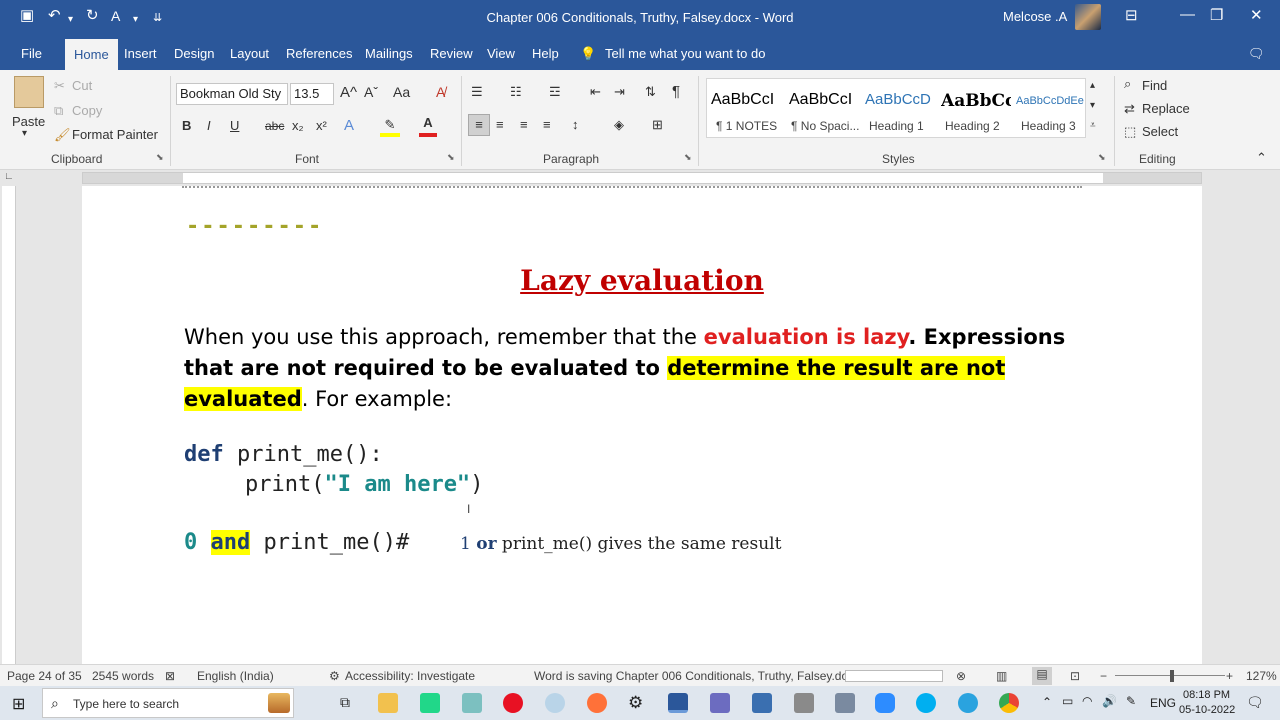 This screenshot has width=1280, height=720. What do you see at coordinates (234, 125) in the screenshot?
I see `underline-button: U` at bounding box center [234, 125].